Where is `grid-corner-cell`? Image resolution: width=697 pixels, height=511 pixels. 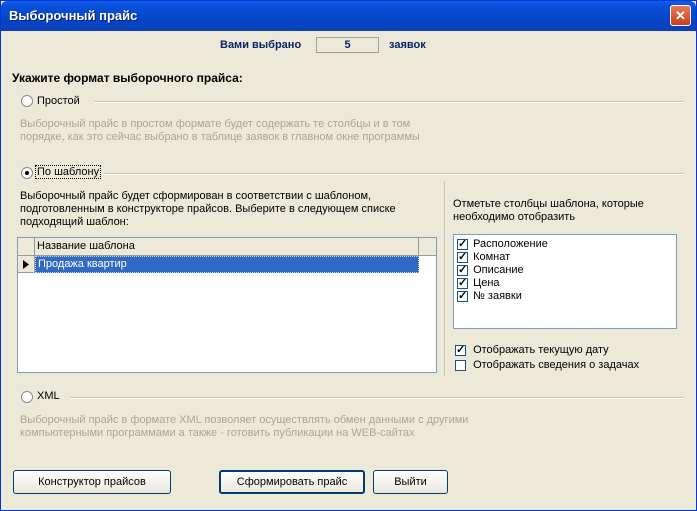
grid-corner-cell is located at coordinates (26, 247).